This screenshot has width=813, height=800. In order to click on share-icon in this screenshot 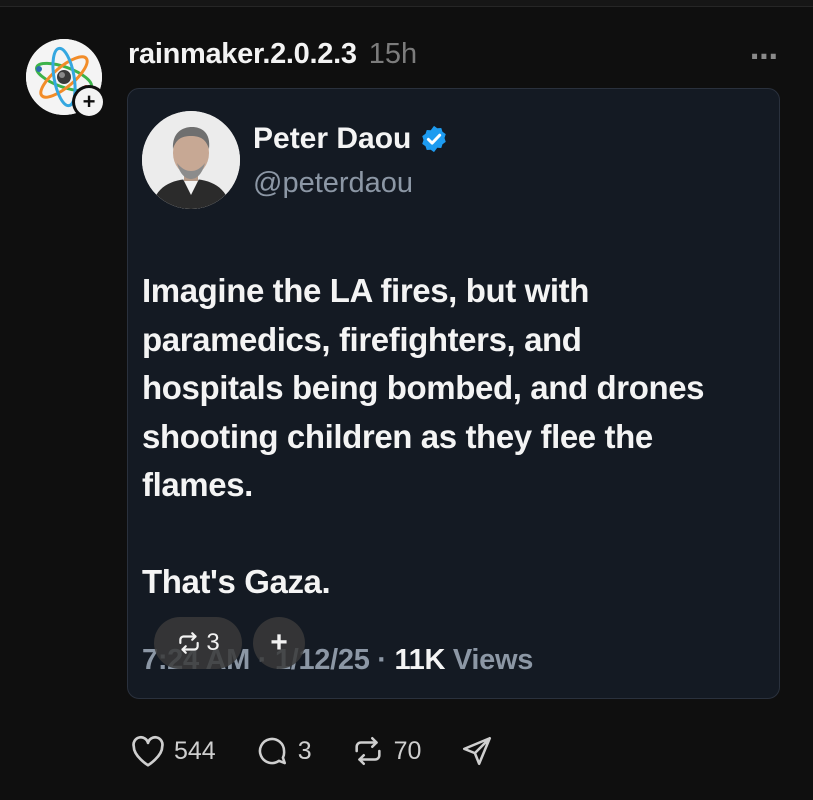, I will do `click(477, 751)`.